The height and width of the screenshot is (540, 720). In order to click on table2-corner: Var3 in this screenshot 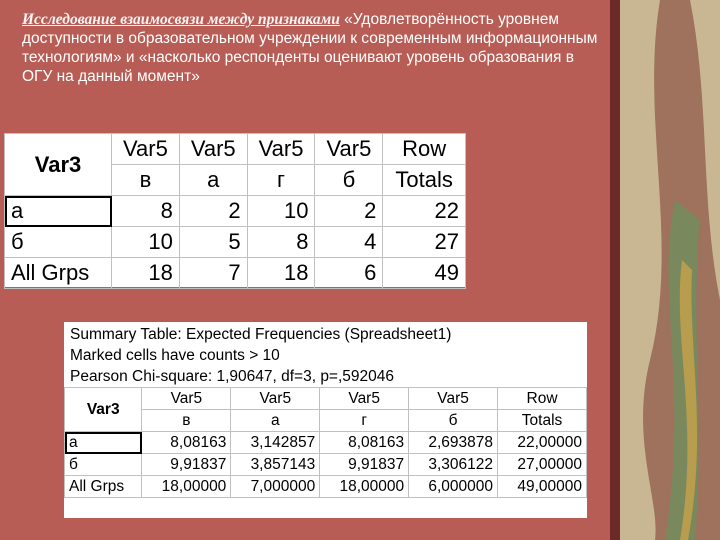, I will do `click(103, 409)`.